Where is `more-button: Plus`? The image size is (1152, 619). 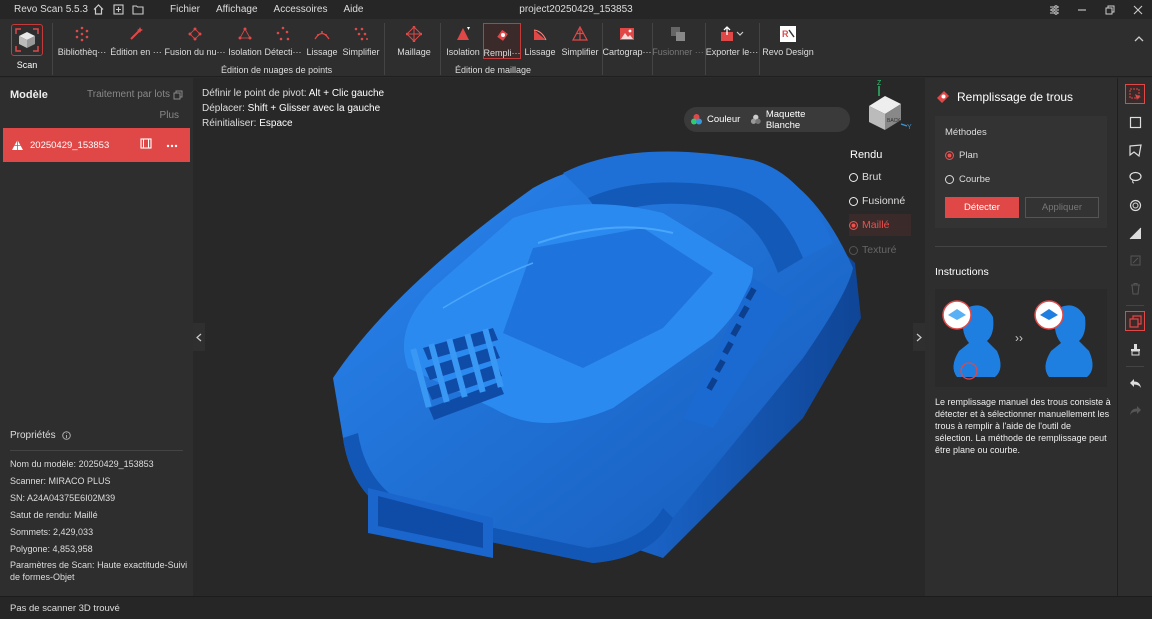
more-button: Plus is located at coordinates (169, 115).